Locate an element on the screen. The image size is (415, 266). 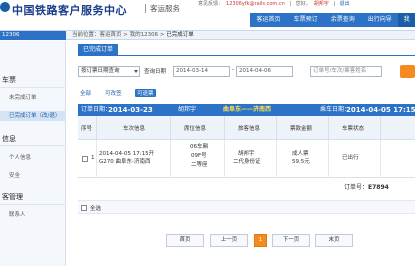
select-all-checkbox is located at coordinates (84, 208).